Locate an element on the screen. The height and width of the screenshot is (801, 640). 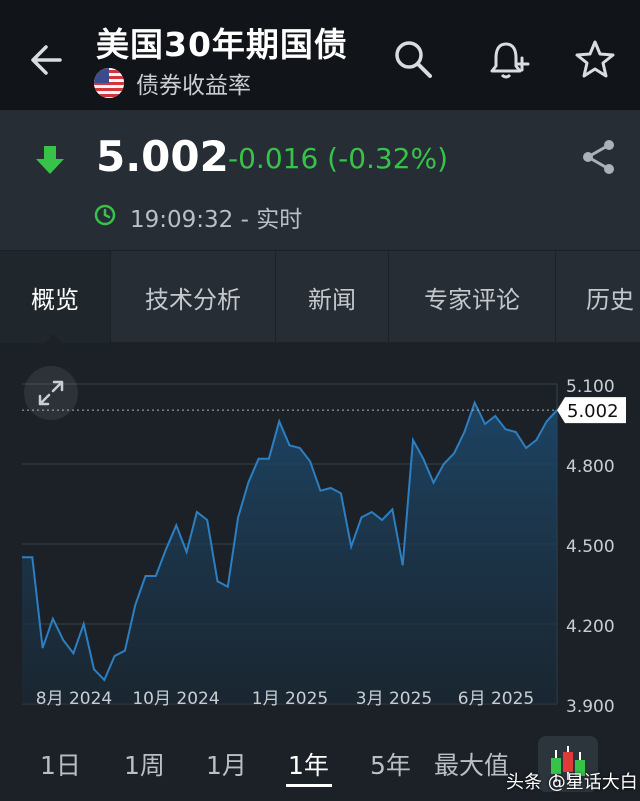
tab-news: 新闻 is located at coordinates (332, 297).